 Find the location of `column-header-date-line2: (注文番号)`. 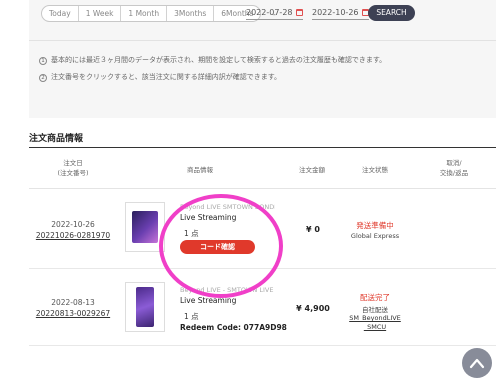

column-header-date-line2: (注文番号) is located at coordinates (73, 173).